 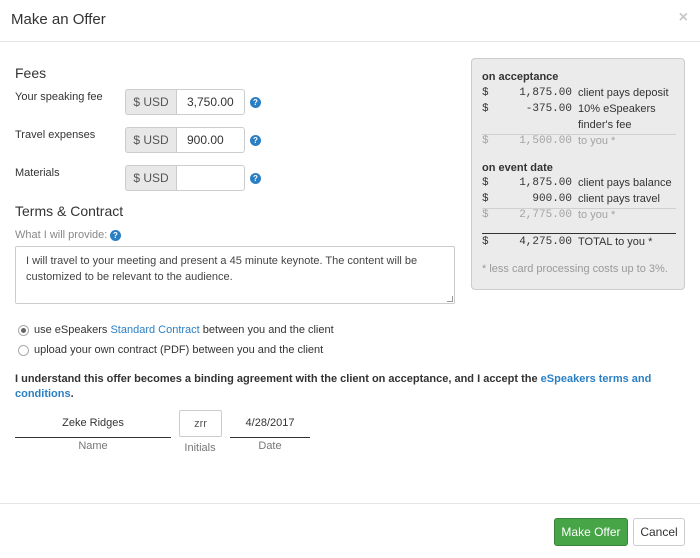 I want to click on summary-row: $ 1,875.00 client pays balance, so click(x=577, y=183).